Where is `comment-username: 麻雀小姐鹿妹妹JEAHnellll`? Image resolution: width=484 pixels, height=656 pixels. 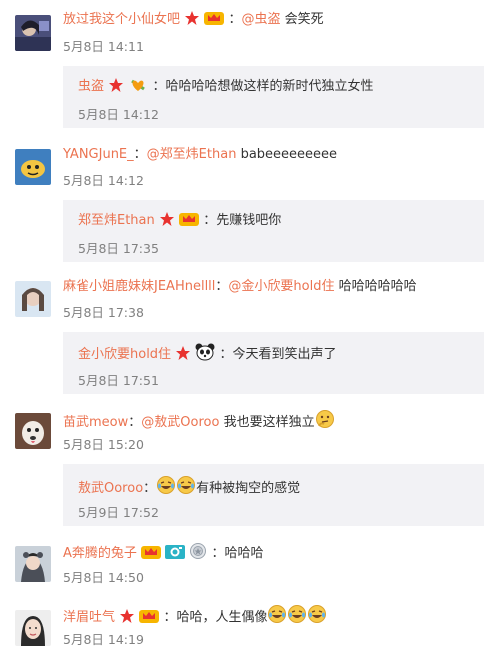 comment-username: 麻雀小姐鹿妹妹JEAHnellll is located at coordinates (139, 286).